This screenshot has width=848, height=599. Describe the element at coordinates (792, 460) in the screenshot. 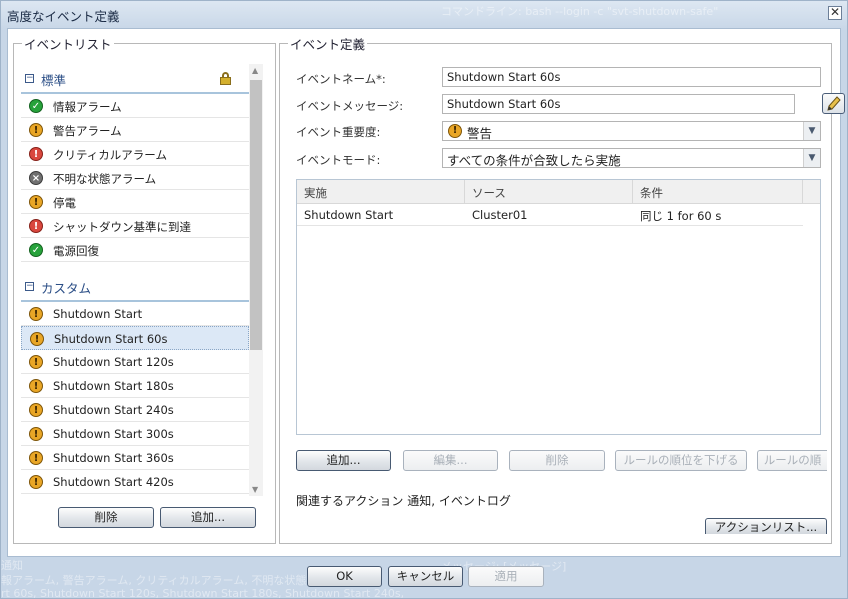

I see `move-rule-up-button: ルールの順` at that location.